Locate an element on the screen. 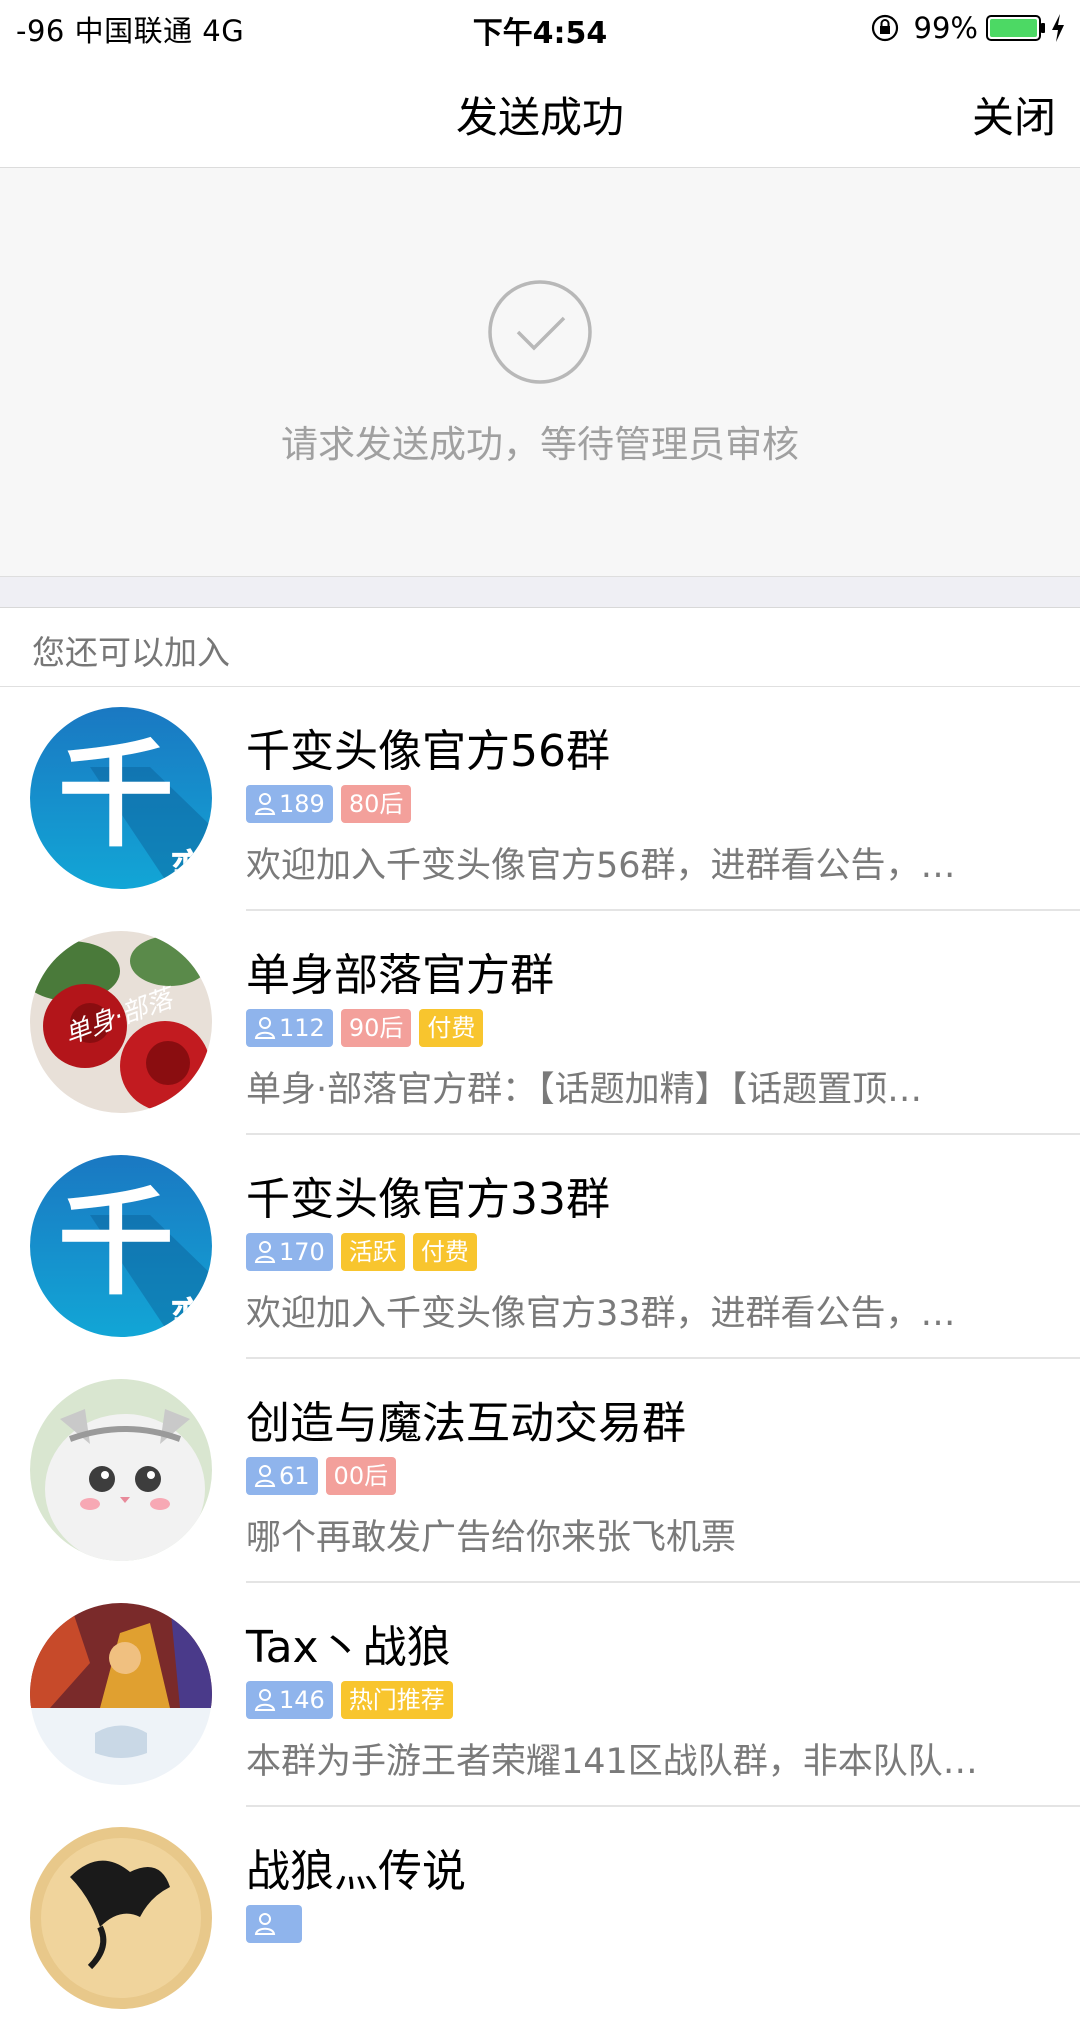 The height and width of the screenshot is (2031, 1080). battery-percent: 99% is located at coordinates (945, 28).